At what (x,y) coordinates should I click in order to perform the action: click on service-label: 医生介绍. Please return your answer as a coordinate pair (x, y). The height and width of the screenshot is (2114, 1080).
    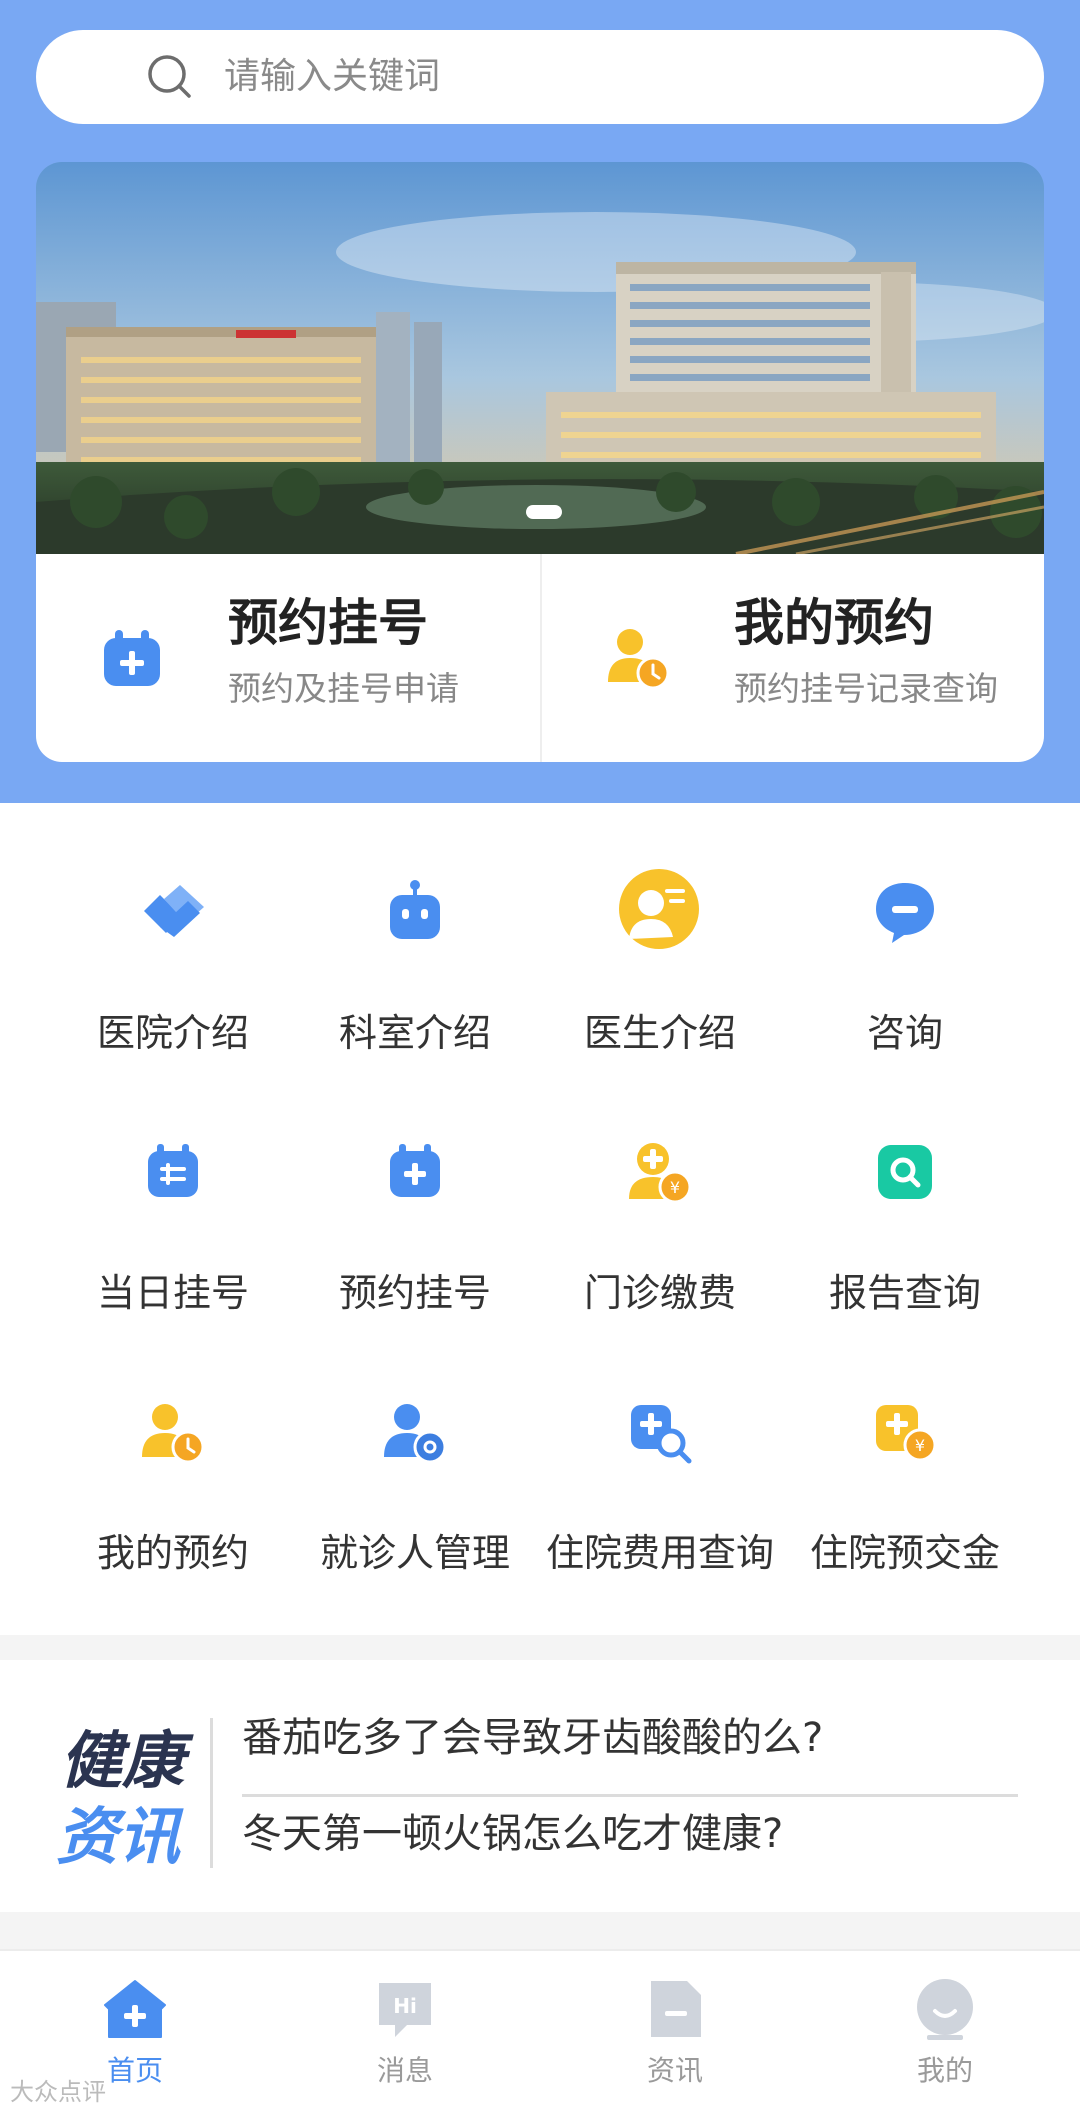
    Looking at the image, I should click on (659, 1033).